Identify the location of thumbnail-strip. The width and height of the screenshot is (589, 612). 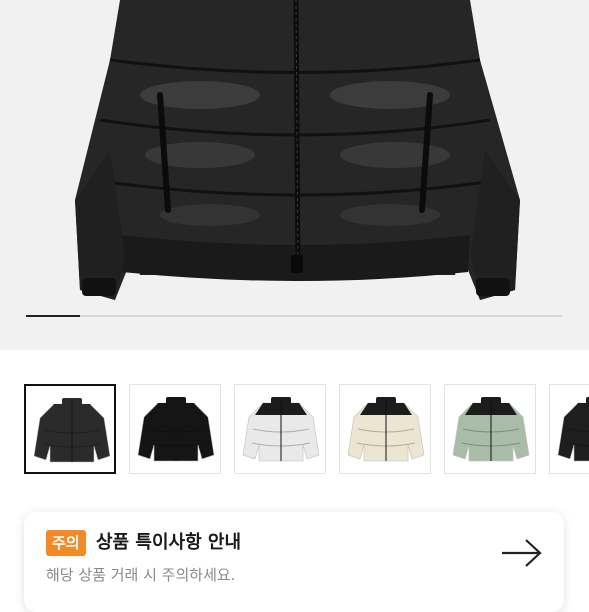
(306, 431).